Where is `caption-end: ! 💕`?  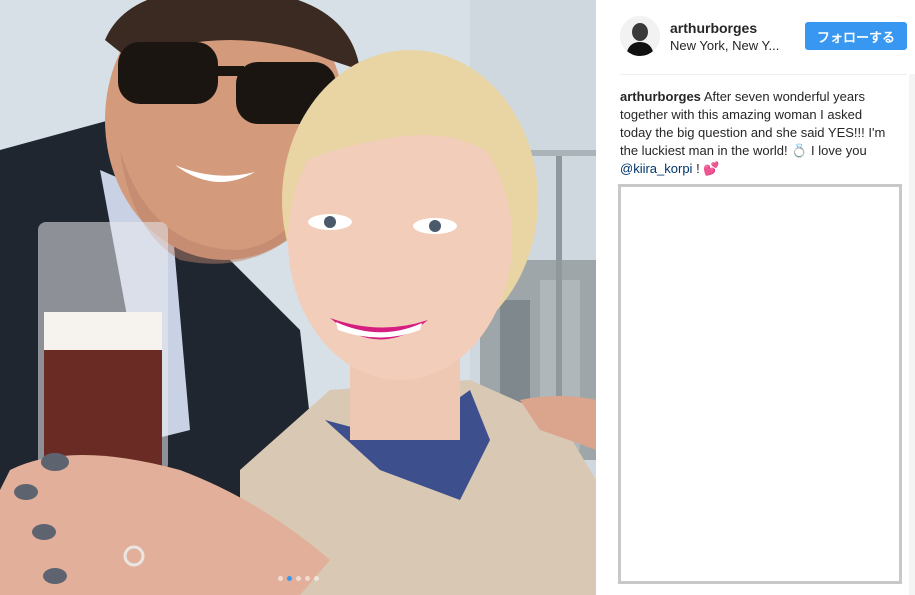 caption-end: ! 💕 is located at coordinates (706, 168).